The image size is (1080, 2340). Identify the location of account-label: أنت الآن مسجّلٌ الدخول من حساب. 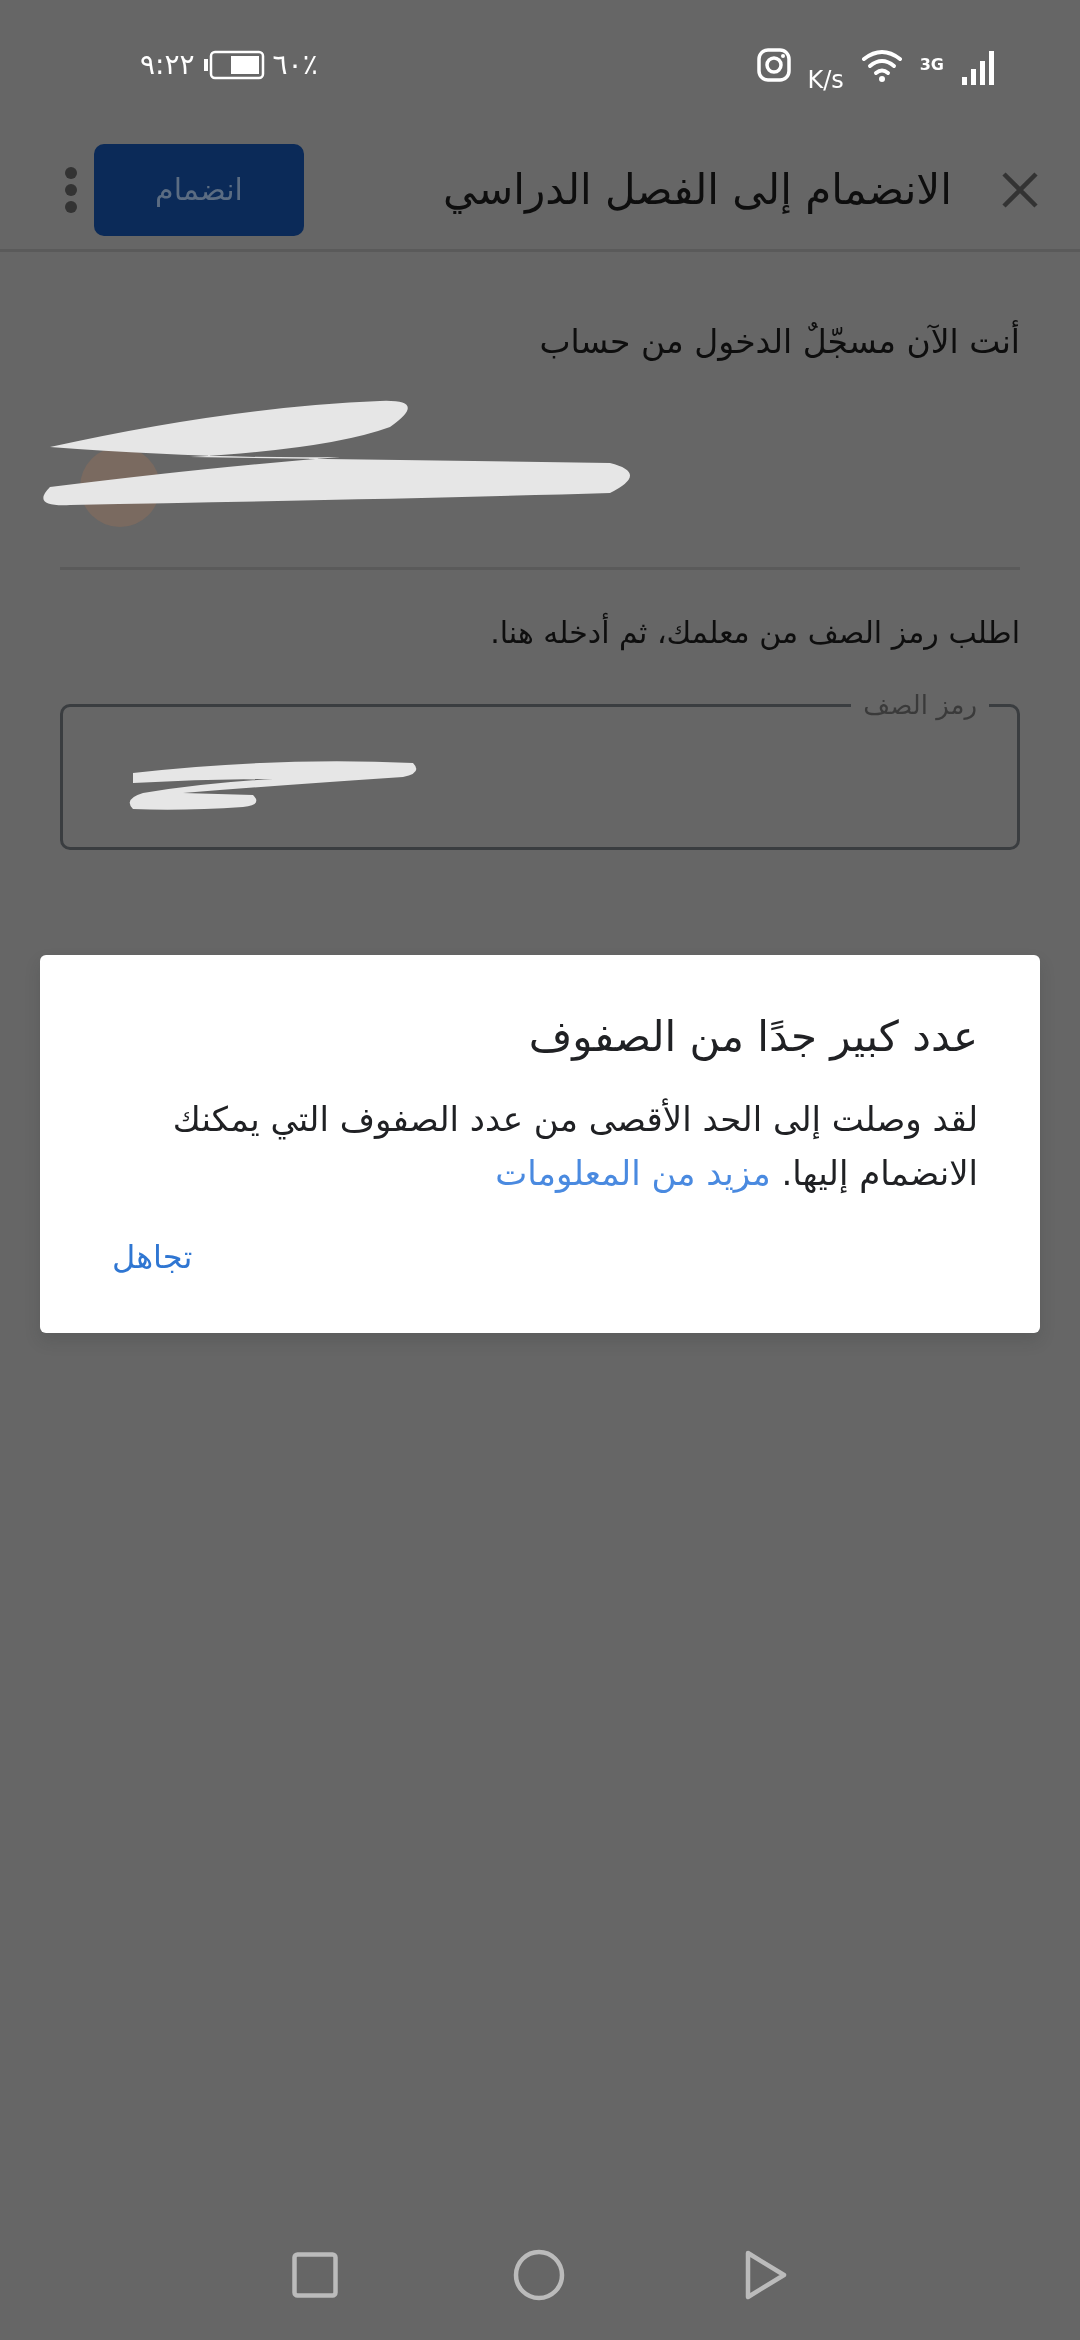
(779, 341).